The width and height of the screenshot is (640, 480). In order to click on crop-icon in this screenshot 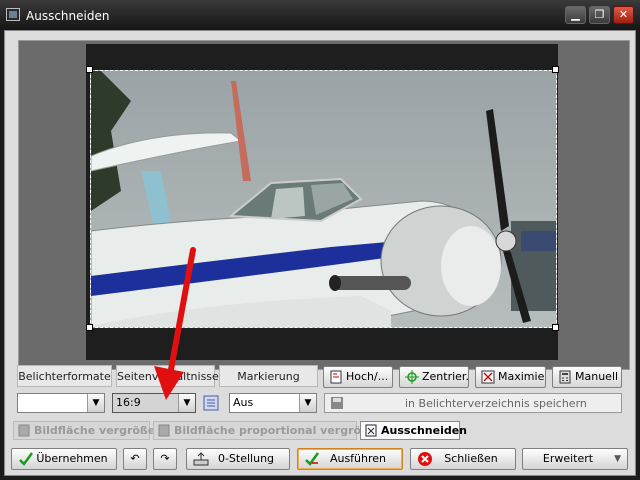, I will do `click(371, 430)`.